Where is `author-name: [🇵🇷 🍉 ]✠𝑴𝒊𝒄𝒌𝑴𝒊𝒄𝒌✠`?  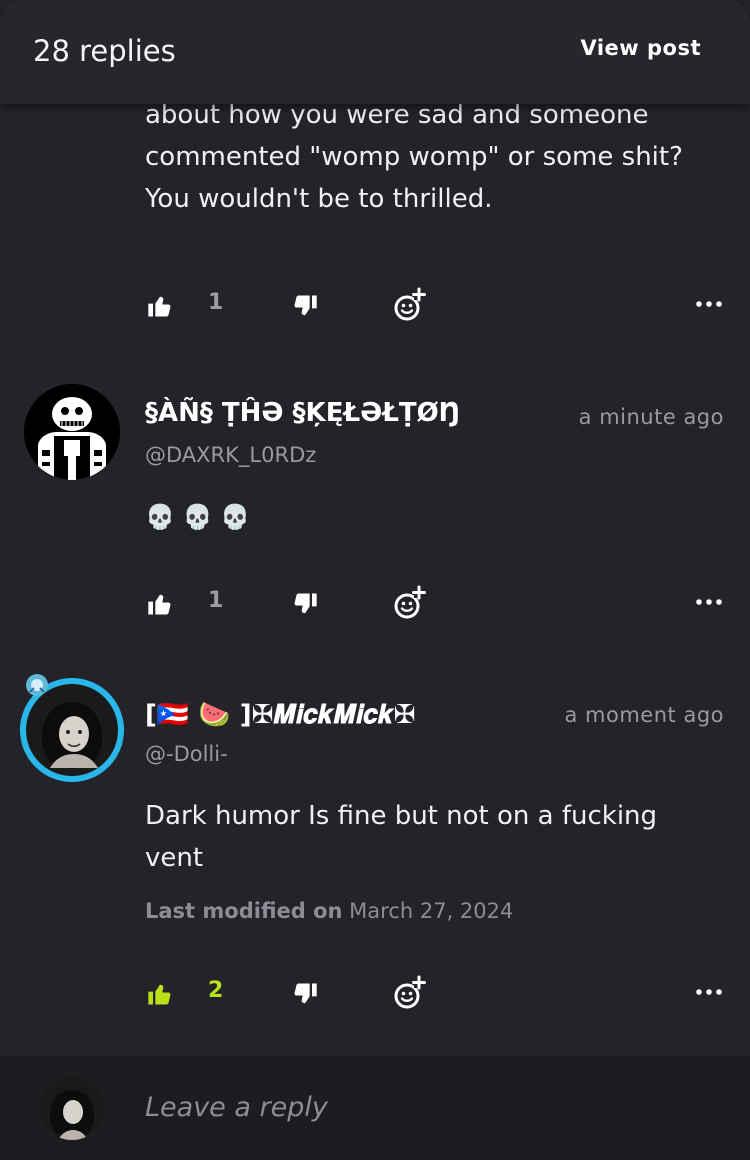 author-name: [🇵🇷 🍉 ]✠𝑴𝒊𝒄𝒌𝑴𝒊𝒄𝒌✠ is located at coordinates (280, 715).